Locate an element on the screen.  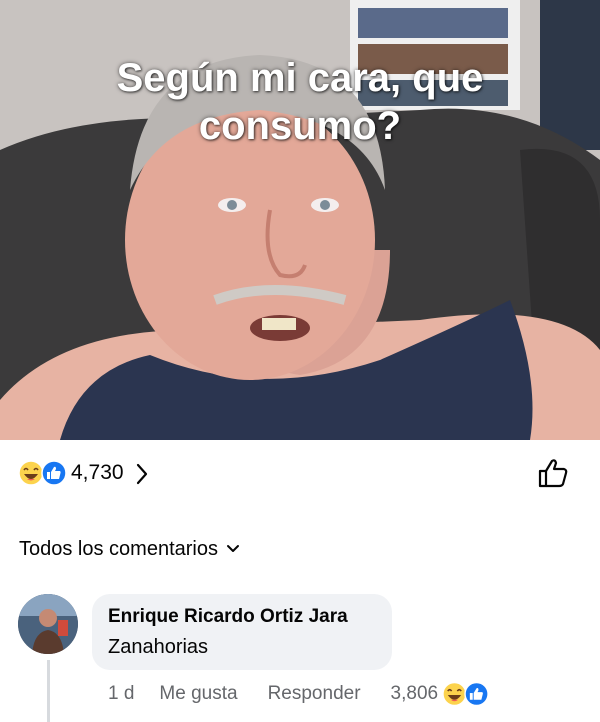
comment-reply-button: Responder is located at coordinates (314, 694).